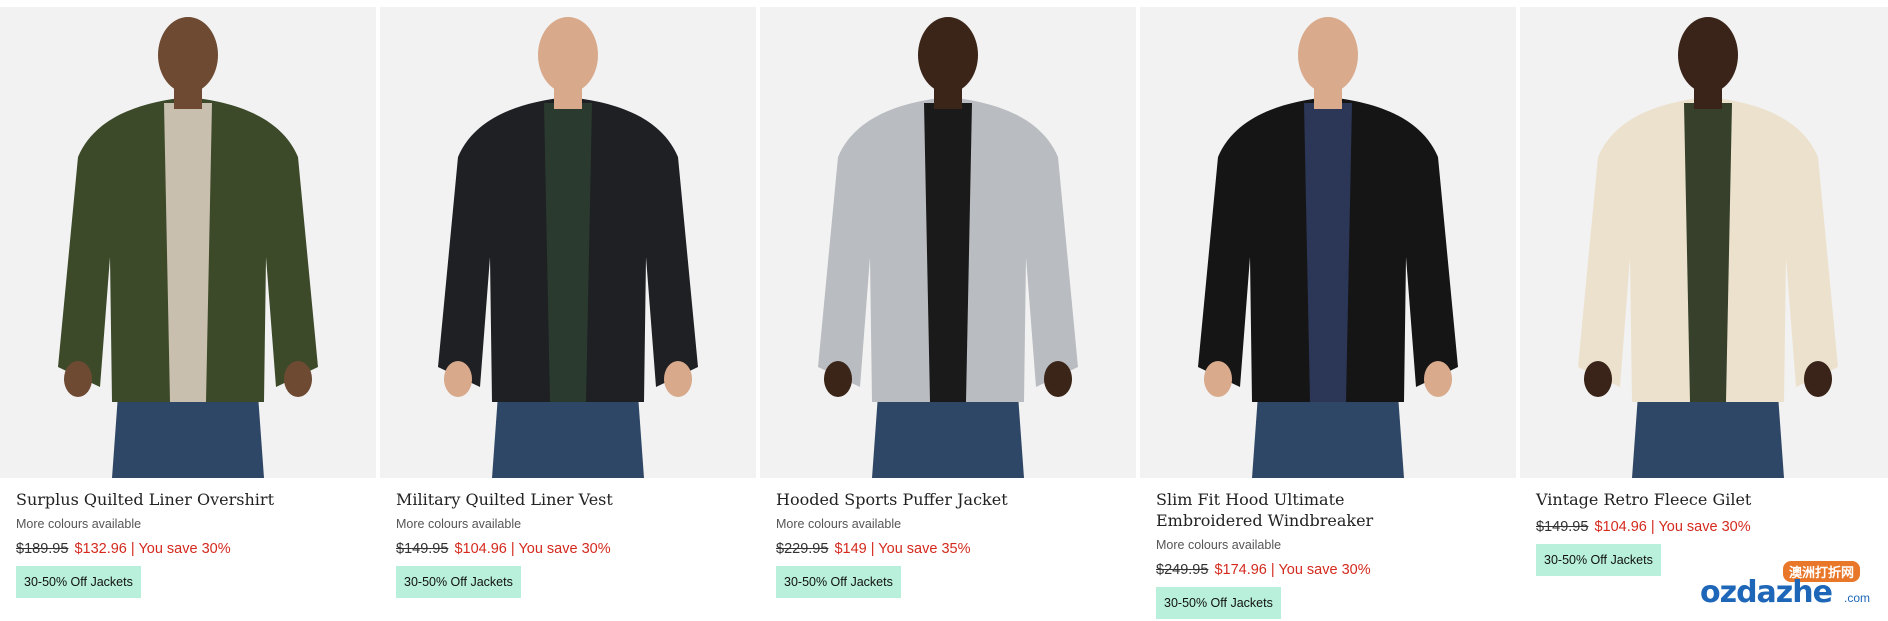  What do you see at coordinates (1856, 598) in the screenshot?
I see `watermark-domain-text: .com` at bounding box center [1856, 598].